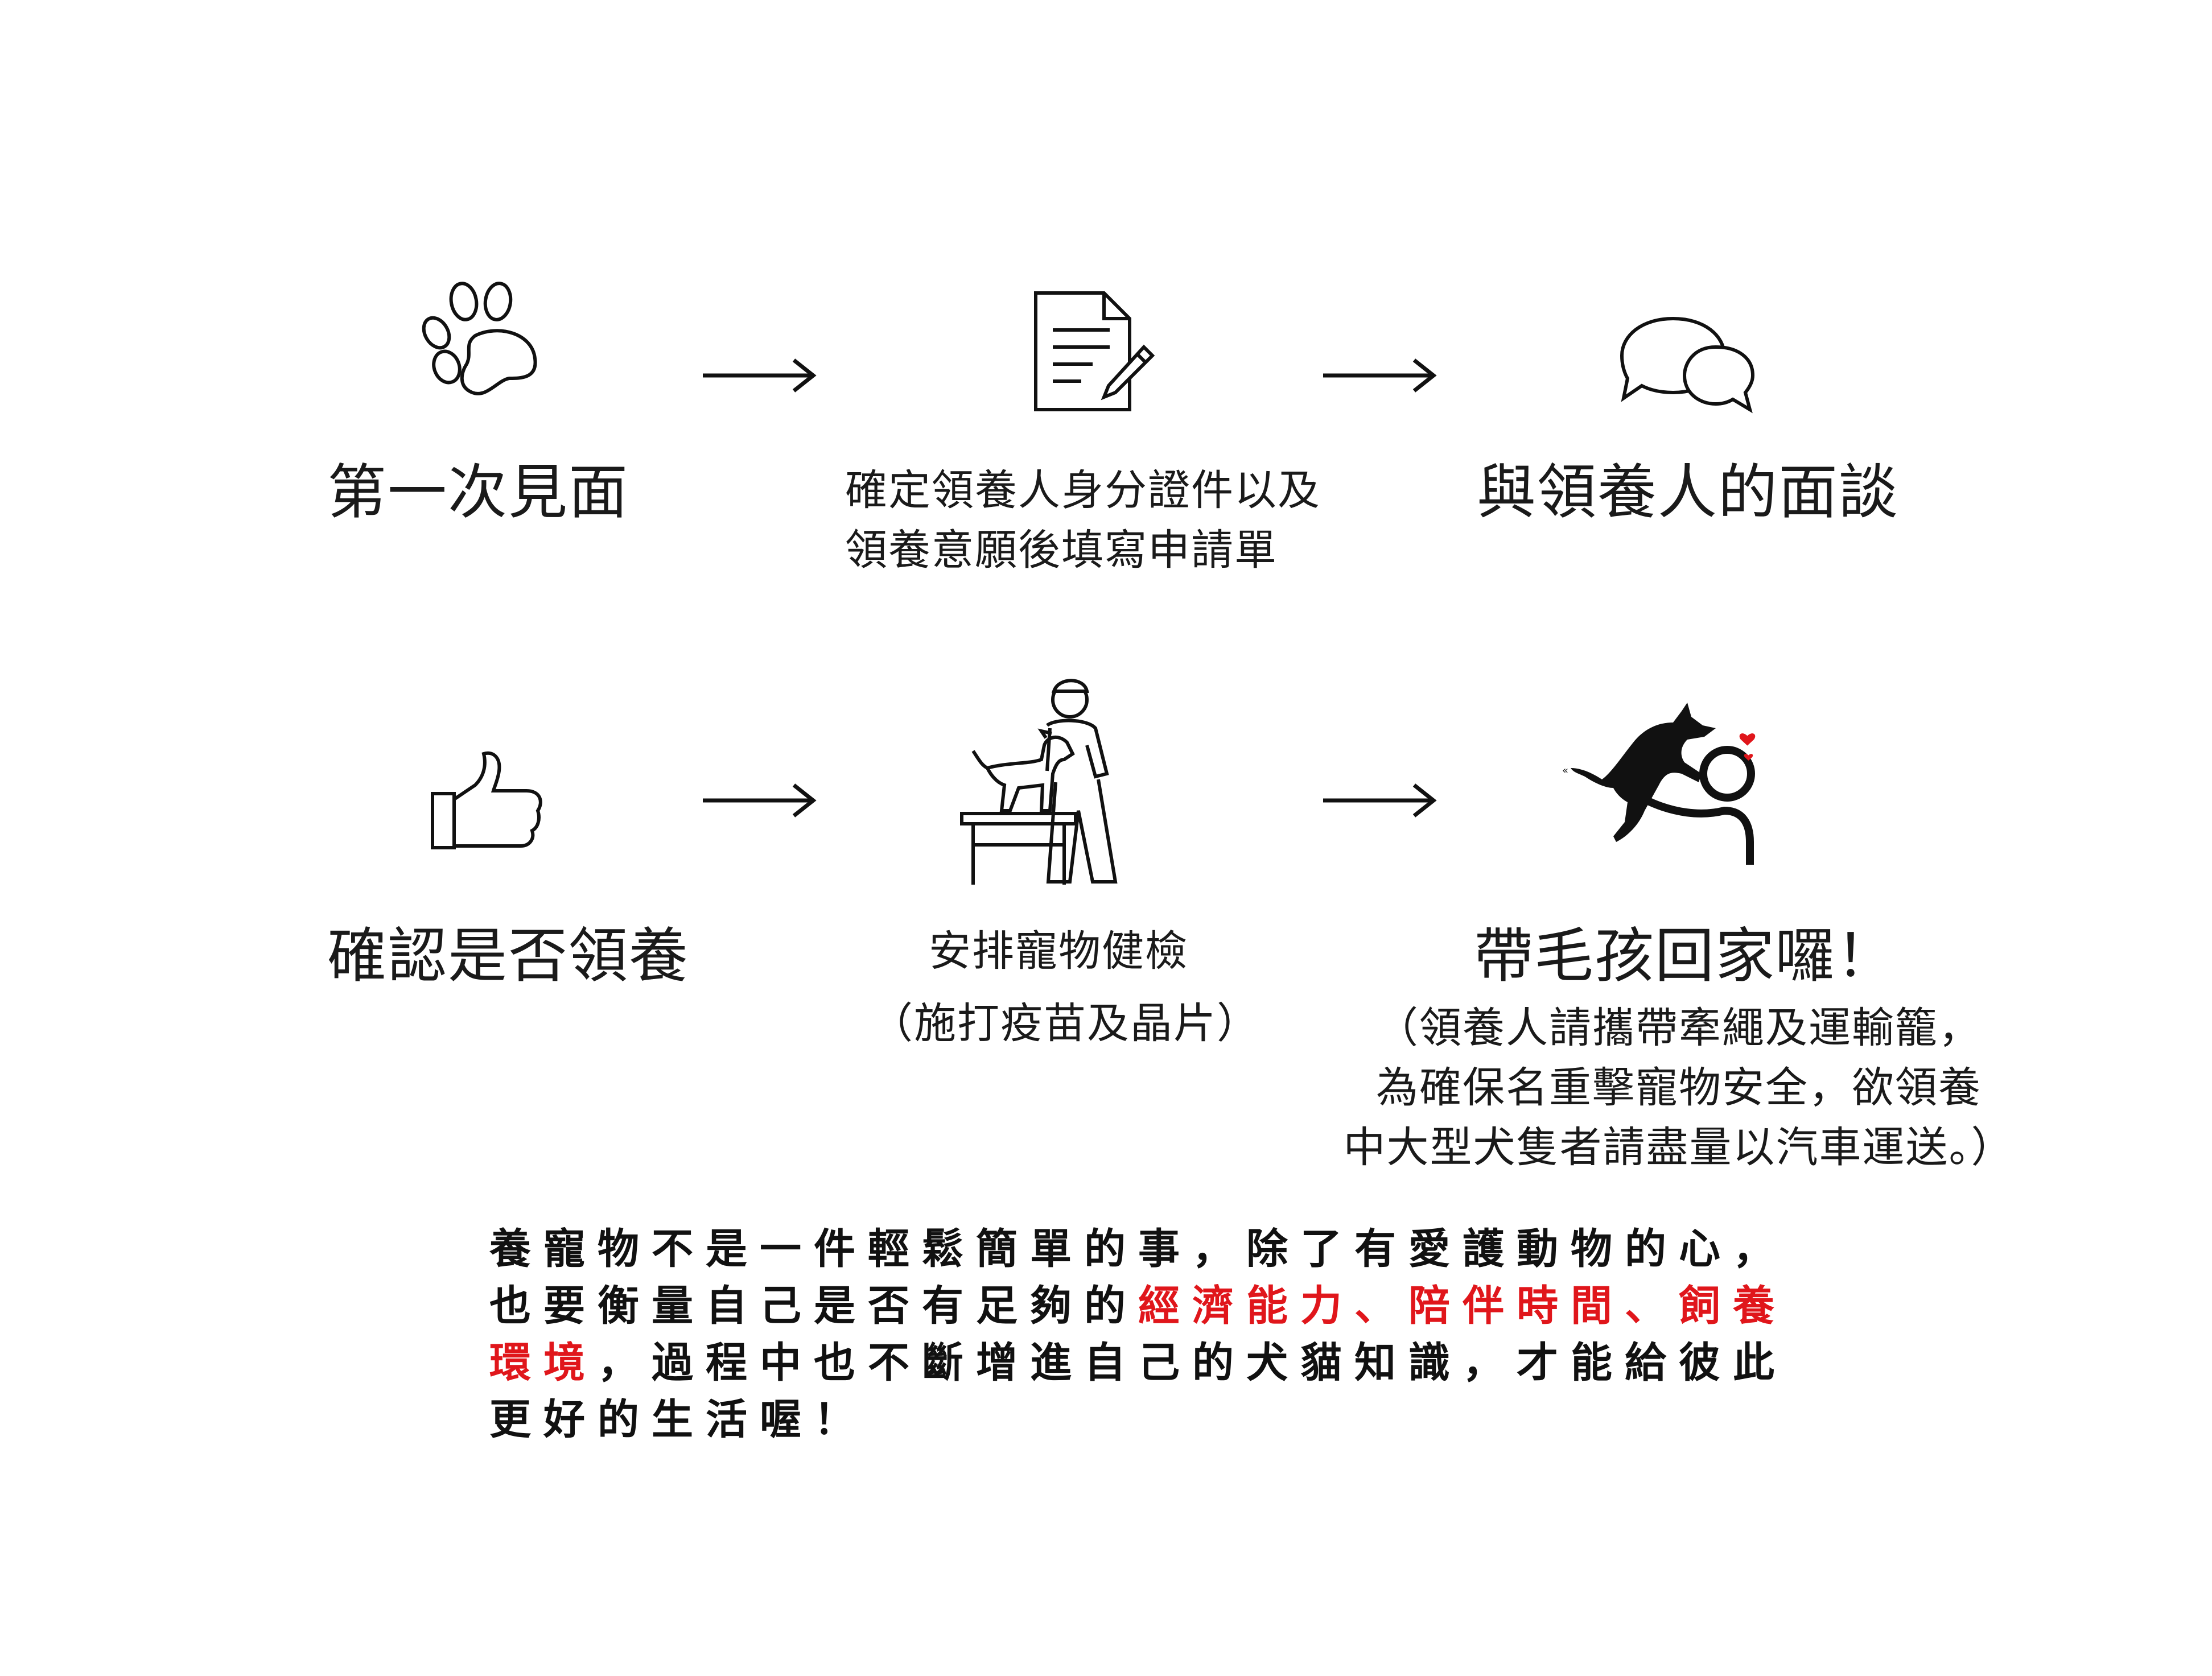  I want to click on step-3-title: 與領養人的面談, so click(1688, 492).